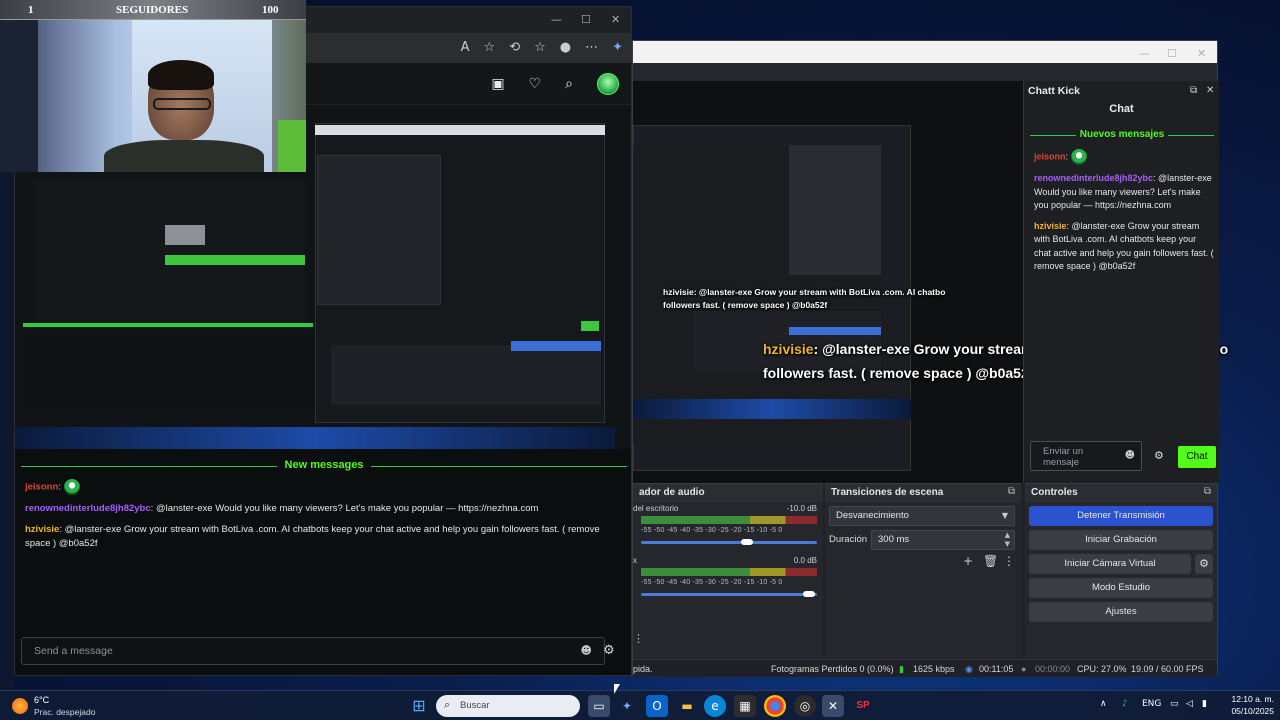 Image resolution: width=1280 pixels, height=720 pixels. Describe the element at coordinates (1007, 540) in the screenshot. I see `spinner-icon: ▲ ▼` at that location.